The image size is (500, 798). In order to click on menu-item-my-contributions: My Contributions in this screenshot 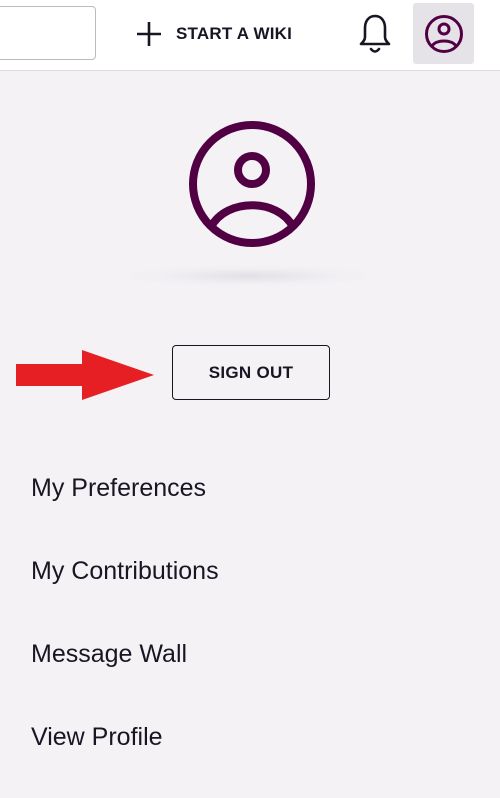, I will do `click(125, 590)`.